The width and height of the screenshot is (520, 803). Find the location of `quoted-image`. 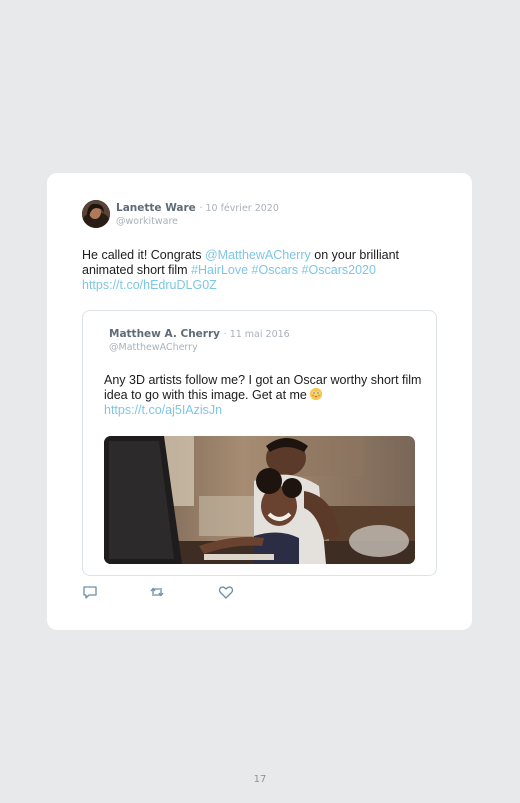

quoted-image is located at coordinates (259, 500).